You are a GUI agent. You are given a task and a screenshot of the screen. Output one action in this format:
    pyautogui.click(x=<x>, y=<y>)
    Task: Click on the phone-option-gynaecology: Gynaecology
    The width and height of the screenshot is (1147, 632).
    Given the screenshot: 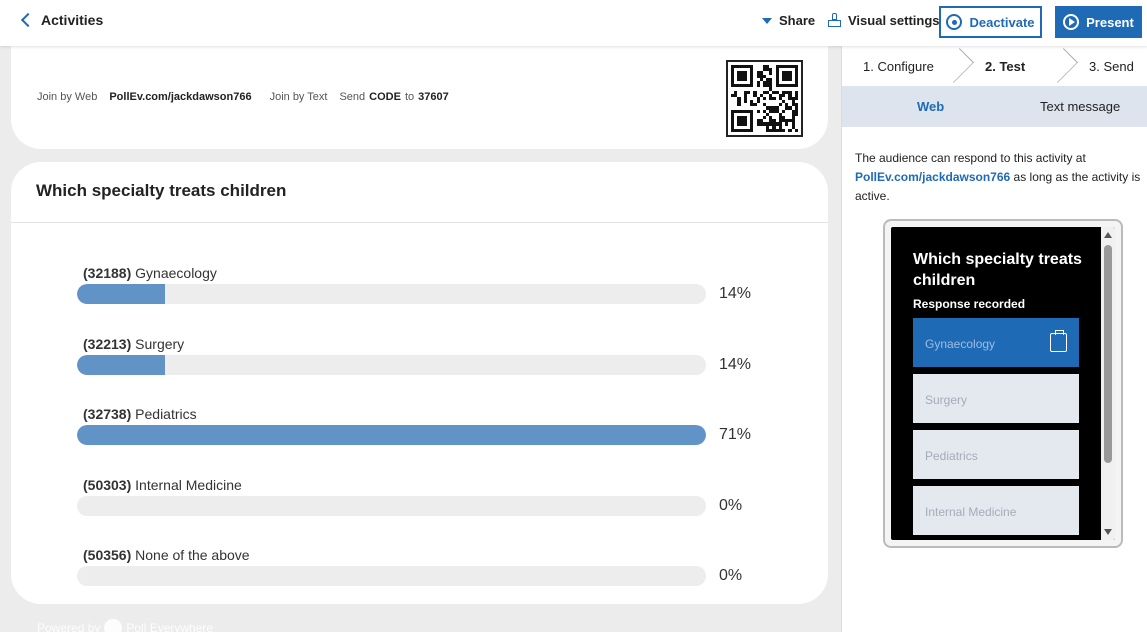 What is the action you would take?
    pyautogui.click(x=996, y=342)
    